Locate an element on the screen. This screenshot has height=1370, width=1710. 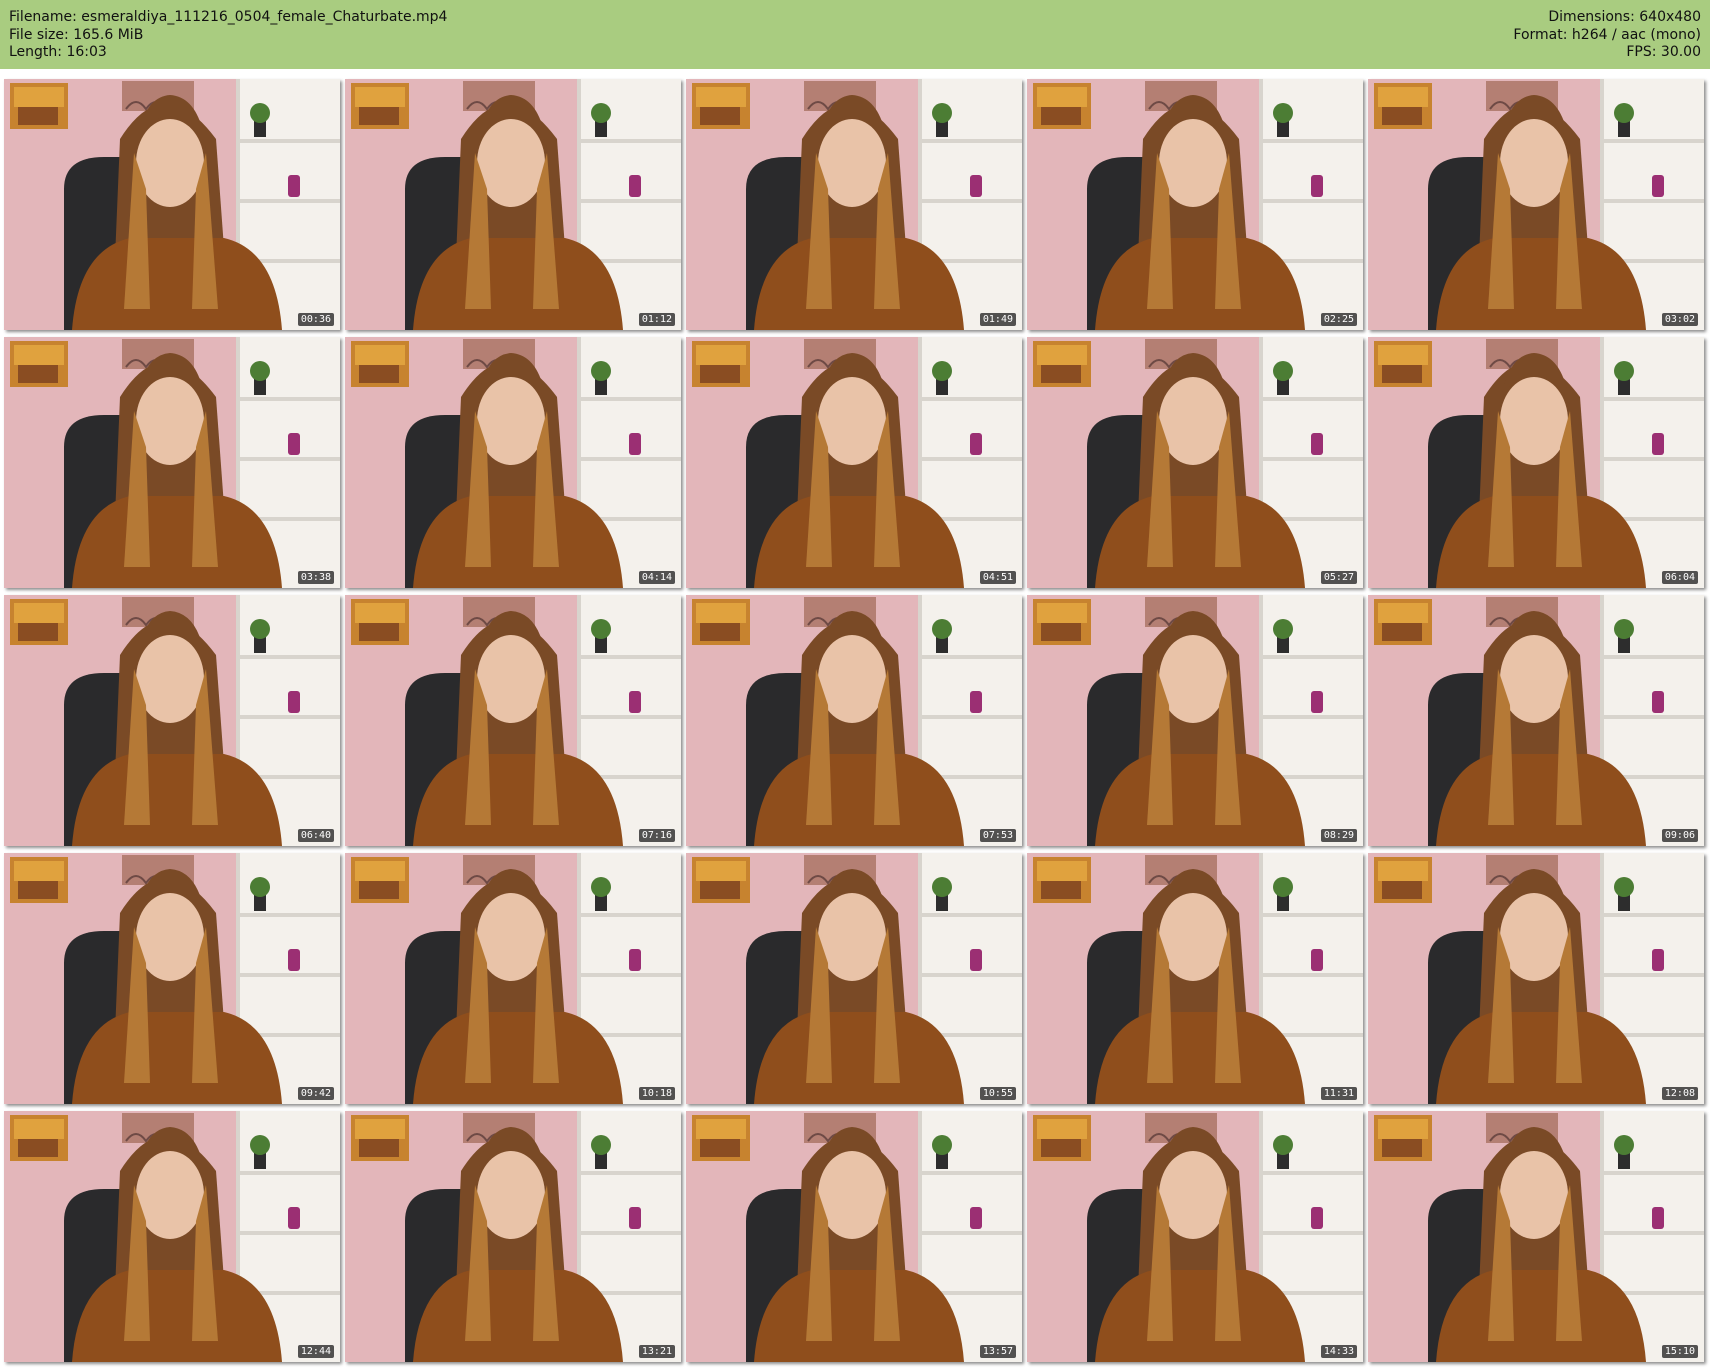
thumbnail-1: 00:36 is located at coordinates (172, 204).